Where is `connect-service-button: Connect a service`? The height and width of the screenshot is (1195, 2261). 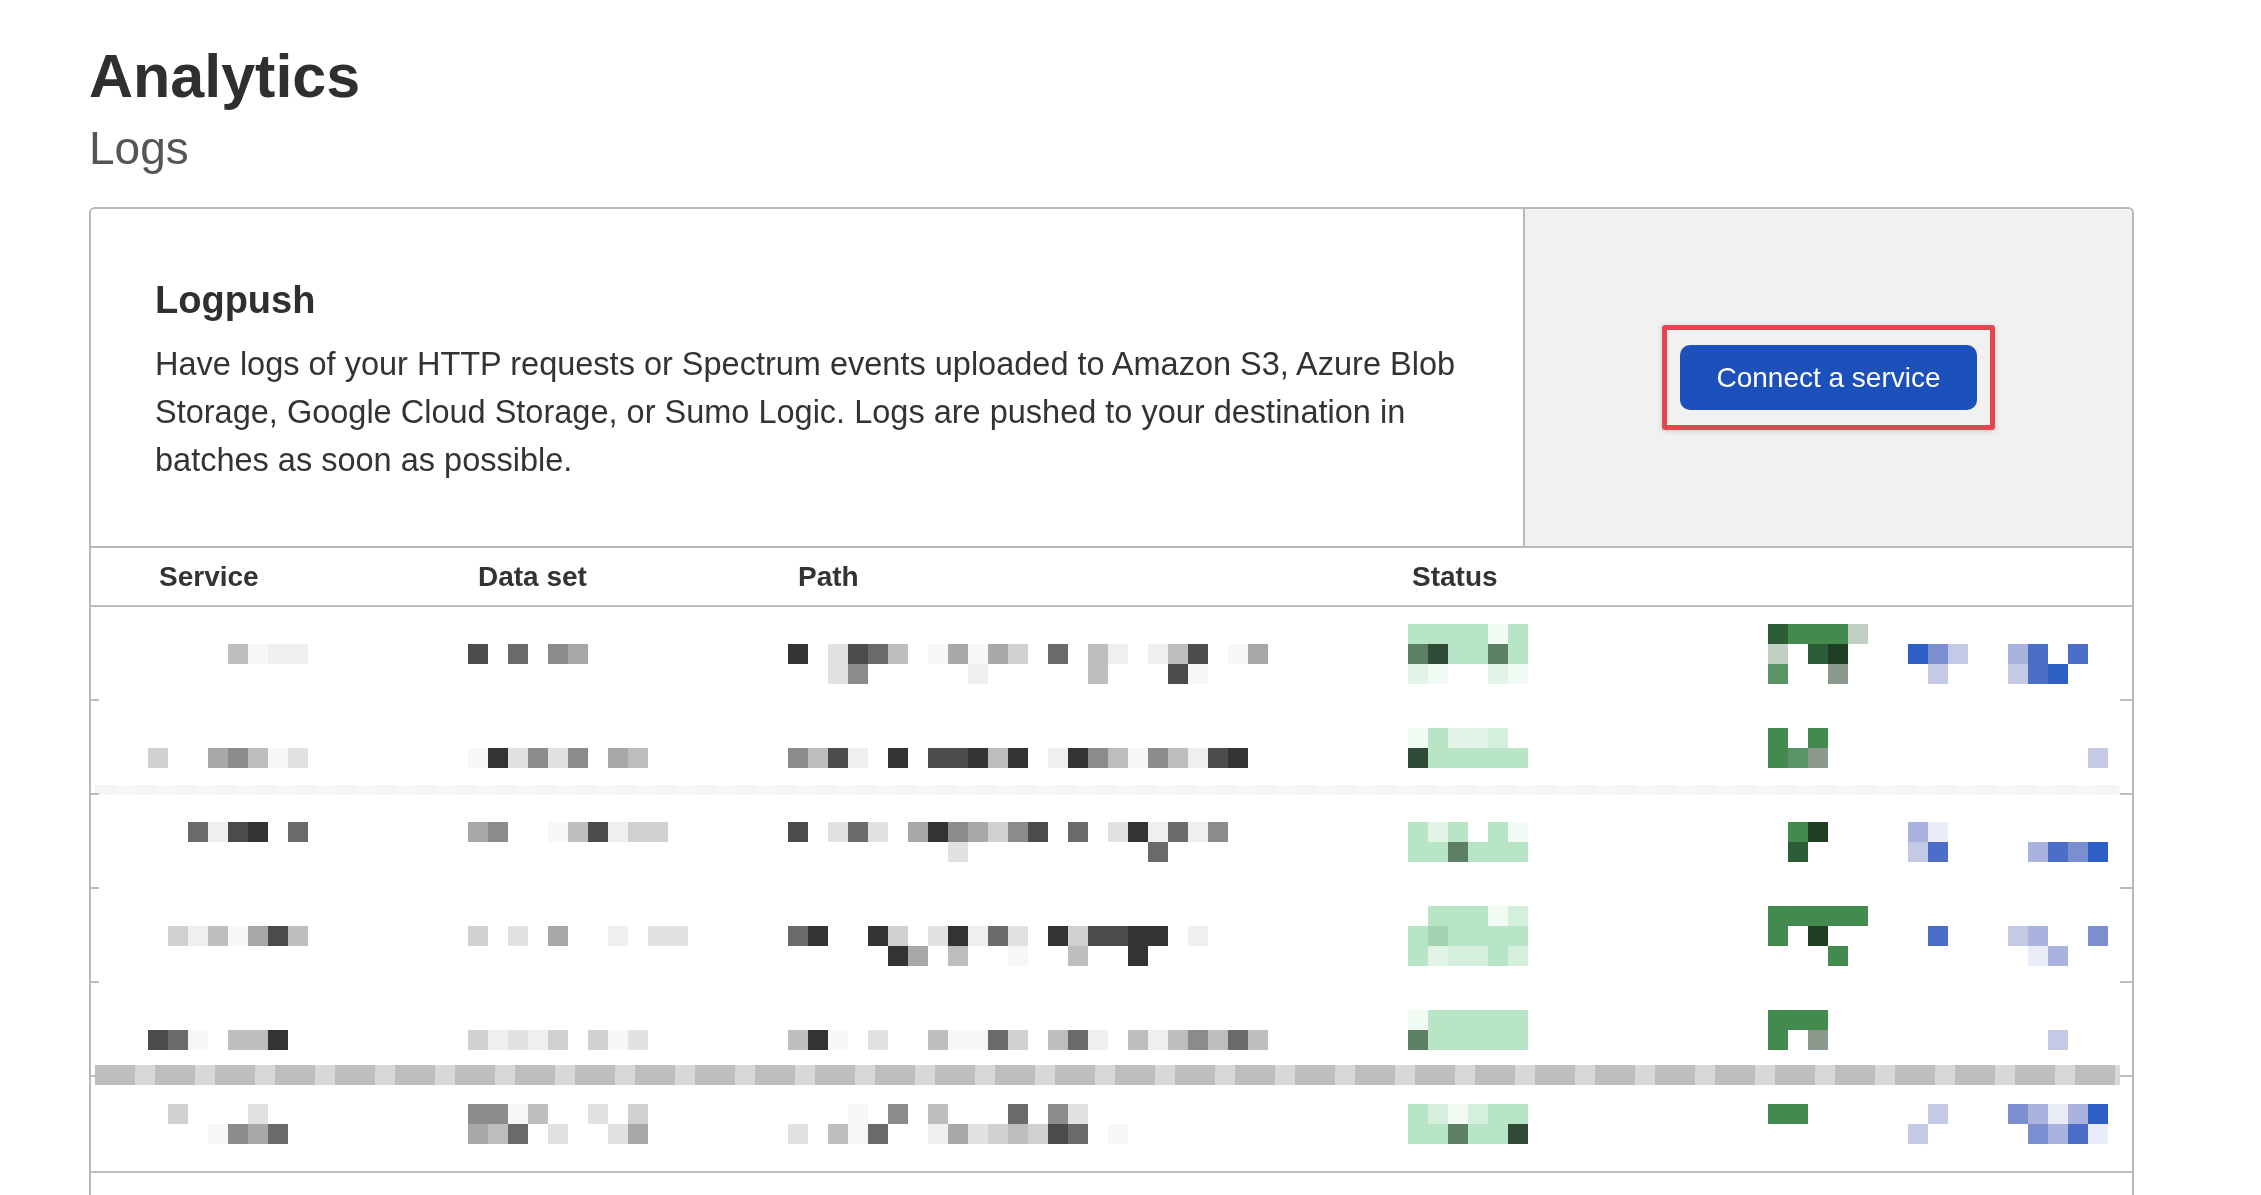
connect-service-button: Connect a service is located at coordinates (1828, 377).